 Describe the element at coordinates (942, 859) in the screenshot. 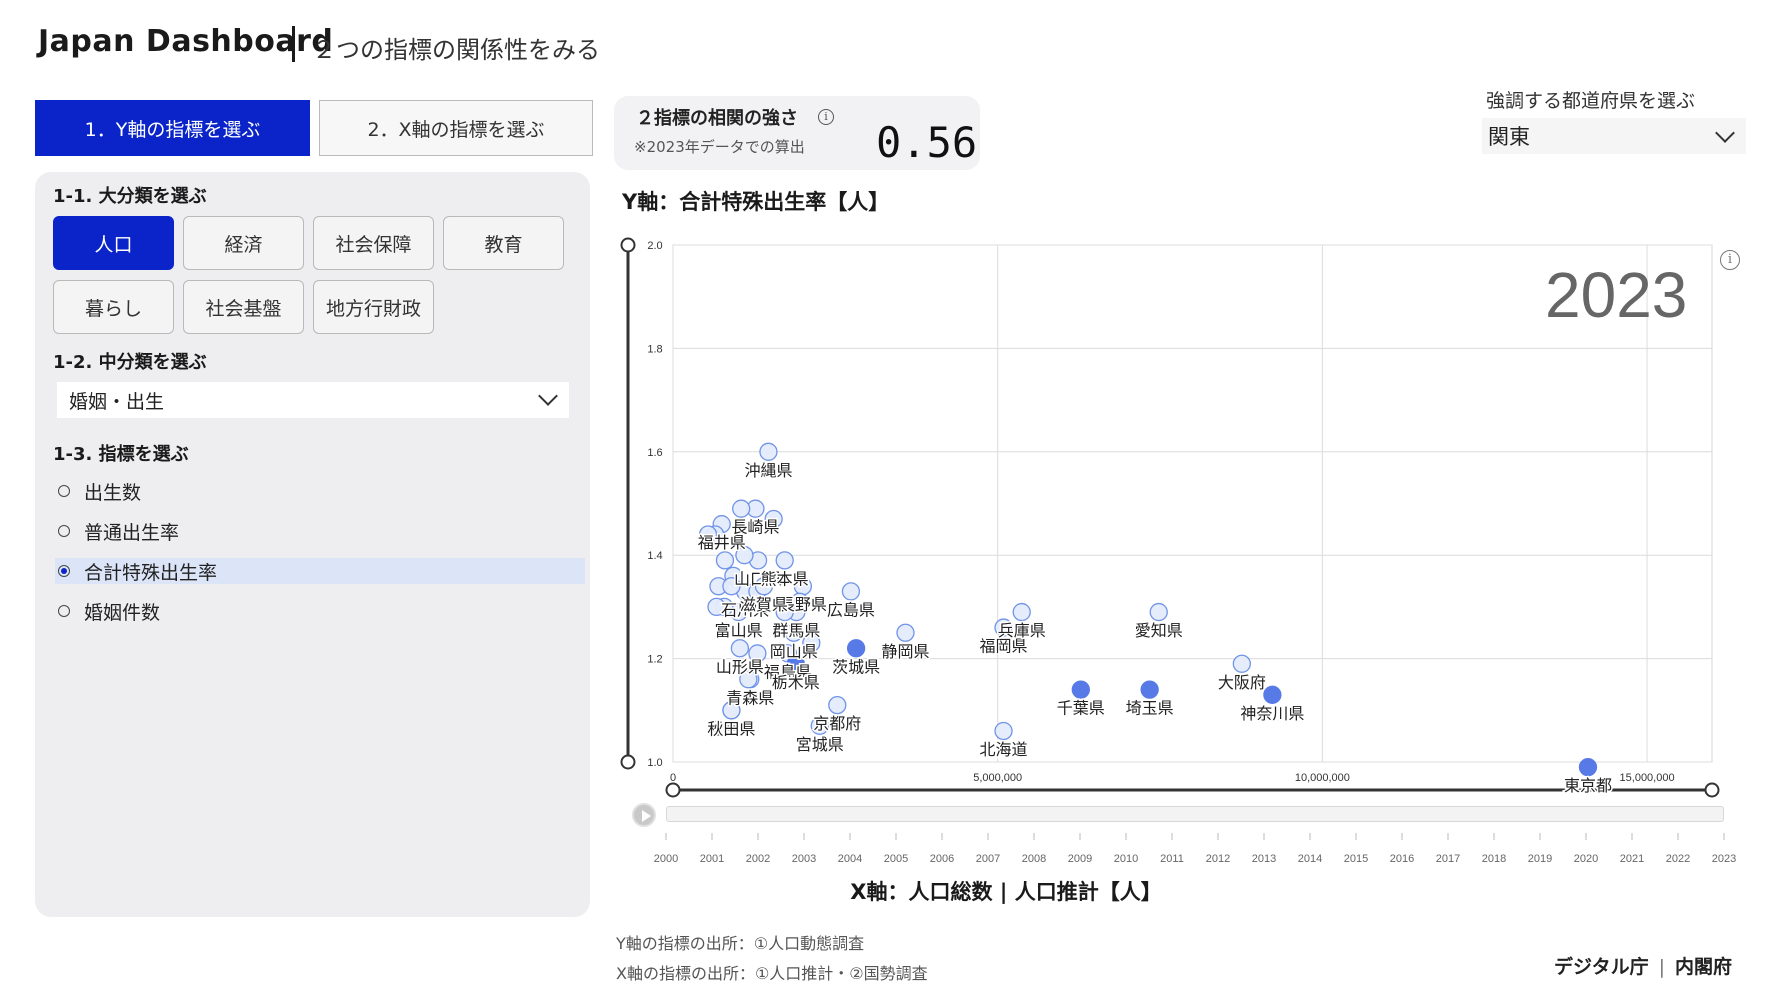

I see `timeline-year-label: 2006` at that location.